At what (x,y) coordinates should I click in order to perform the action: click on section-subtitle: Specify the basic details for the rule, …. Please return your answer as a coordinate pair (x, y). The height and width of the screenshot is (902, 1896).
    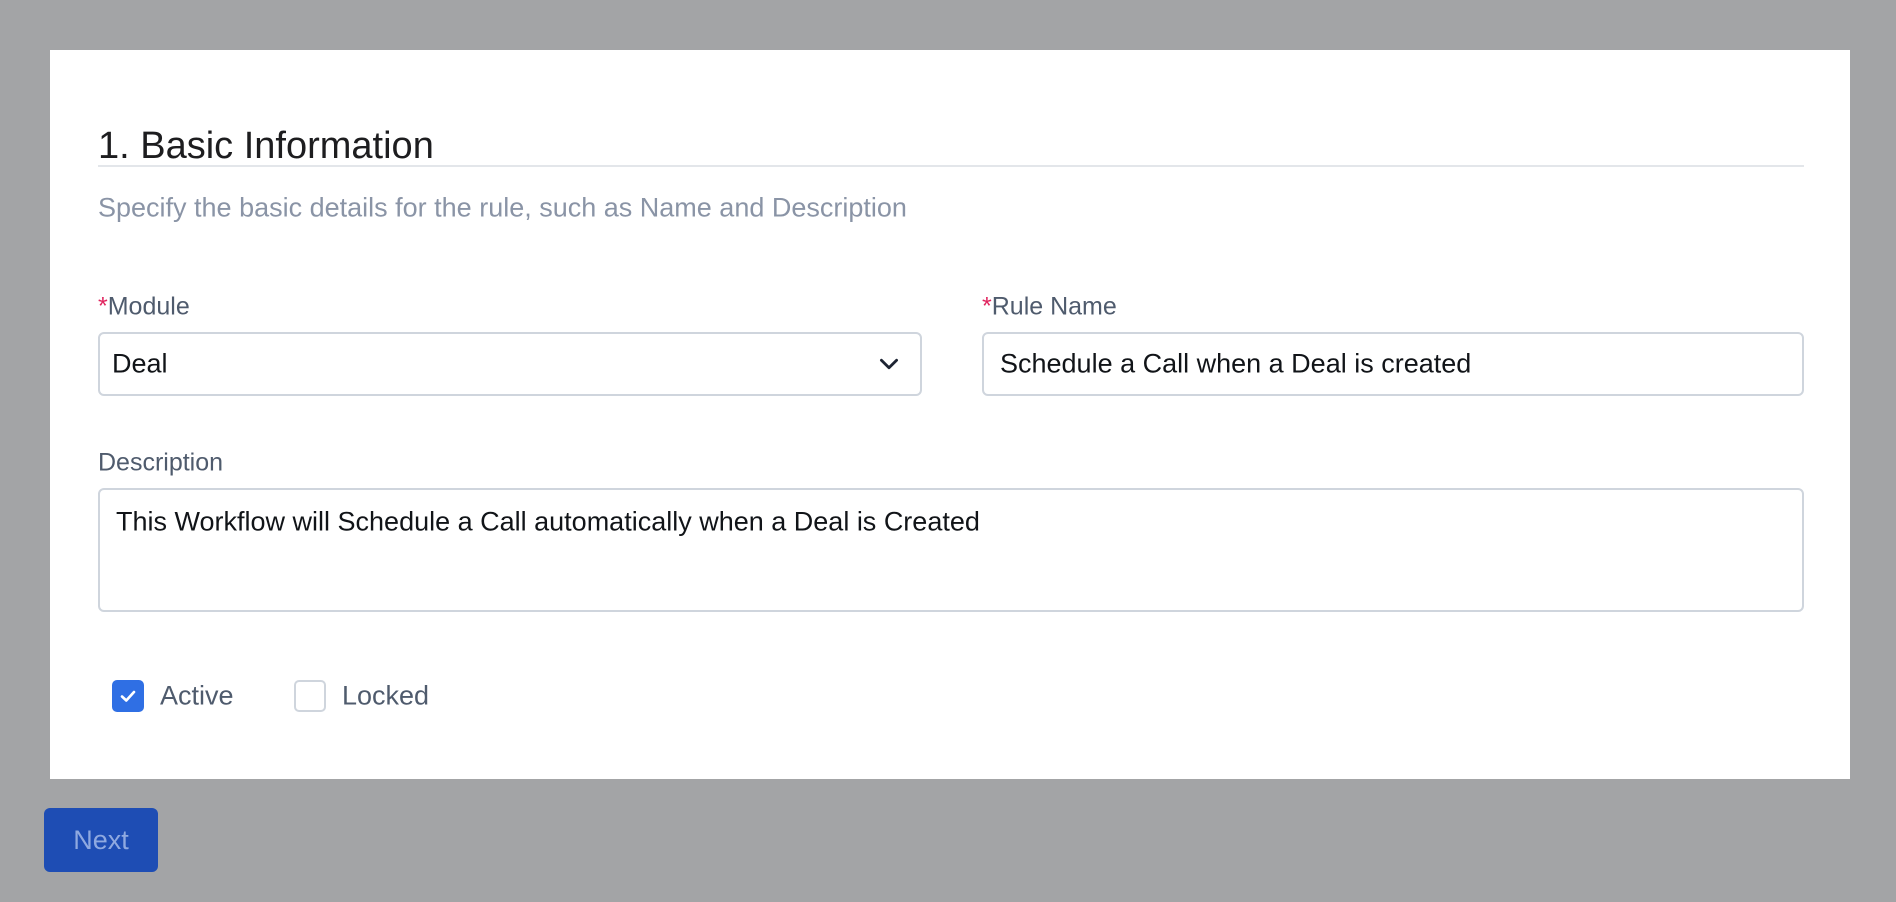
    Looking at the image, I should click on (502, 207).